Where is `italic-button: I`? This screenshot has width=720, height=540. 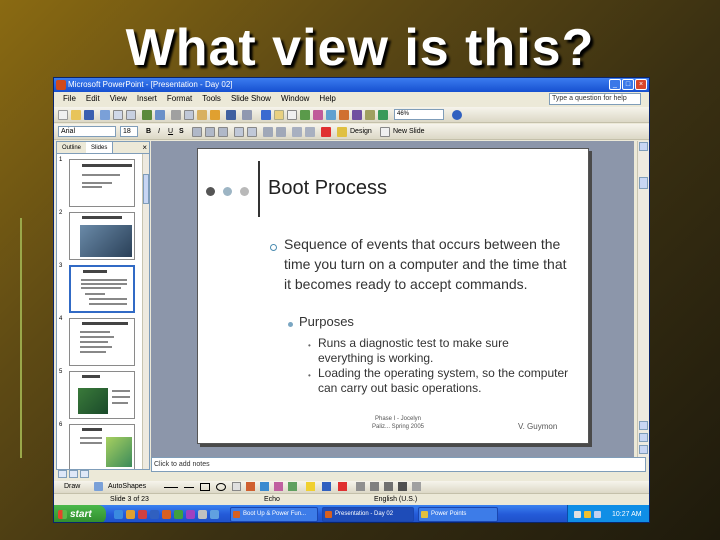
italic-button: I is located at coordinates (159, 131).